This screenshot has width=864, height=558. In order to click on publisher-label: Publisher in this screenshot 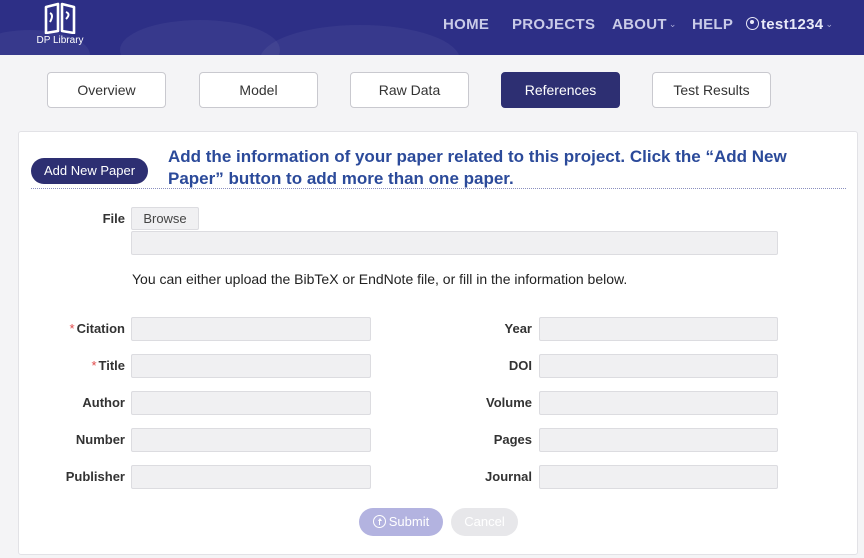, I will do `click(95, 476)`.